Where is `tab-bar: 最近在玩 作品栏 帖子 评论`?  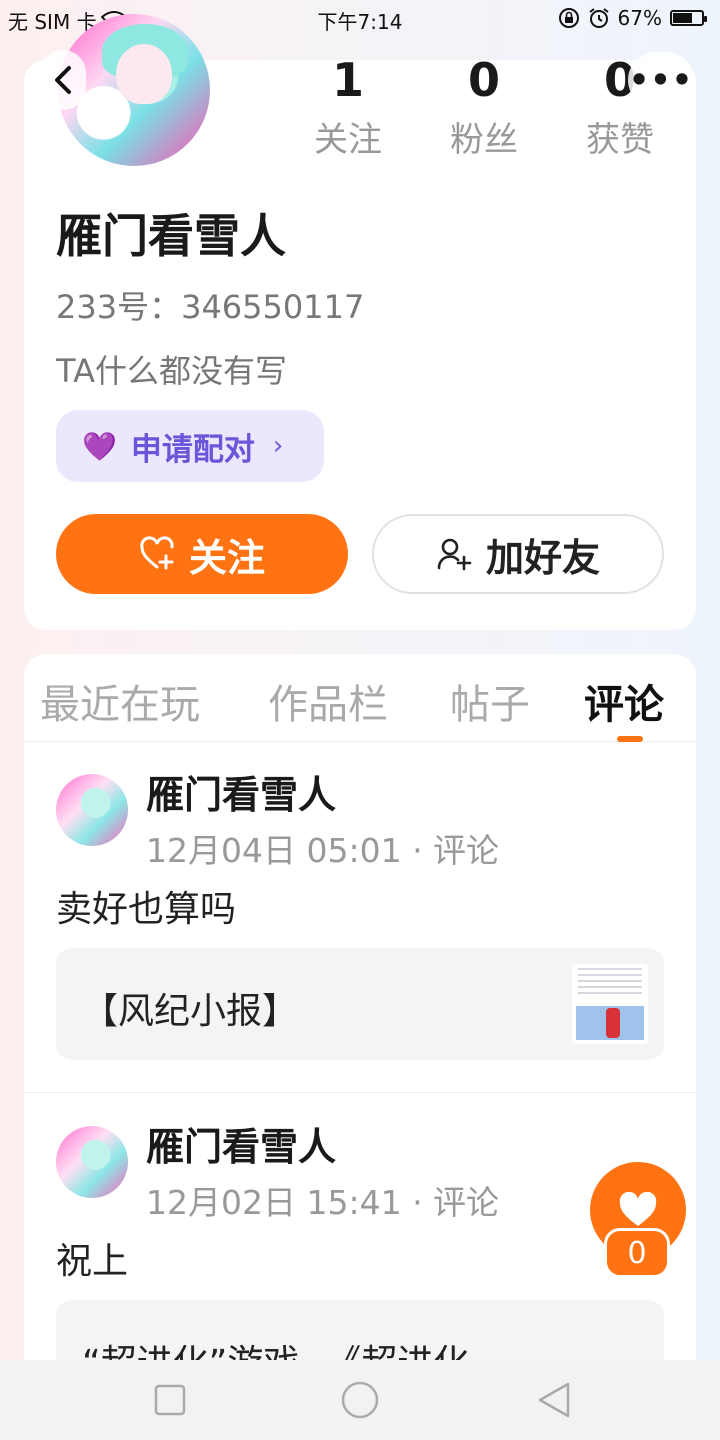
tab-bar: 最近在玩 作品栏 帖子 评论 is located at coordinates (360, 698).